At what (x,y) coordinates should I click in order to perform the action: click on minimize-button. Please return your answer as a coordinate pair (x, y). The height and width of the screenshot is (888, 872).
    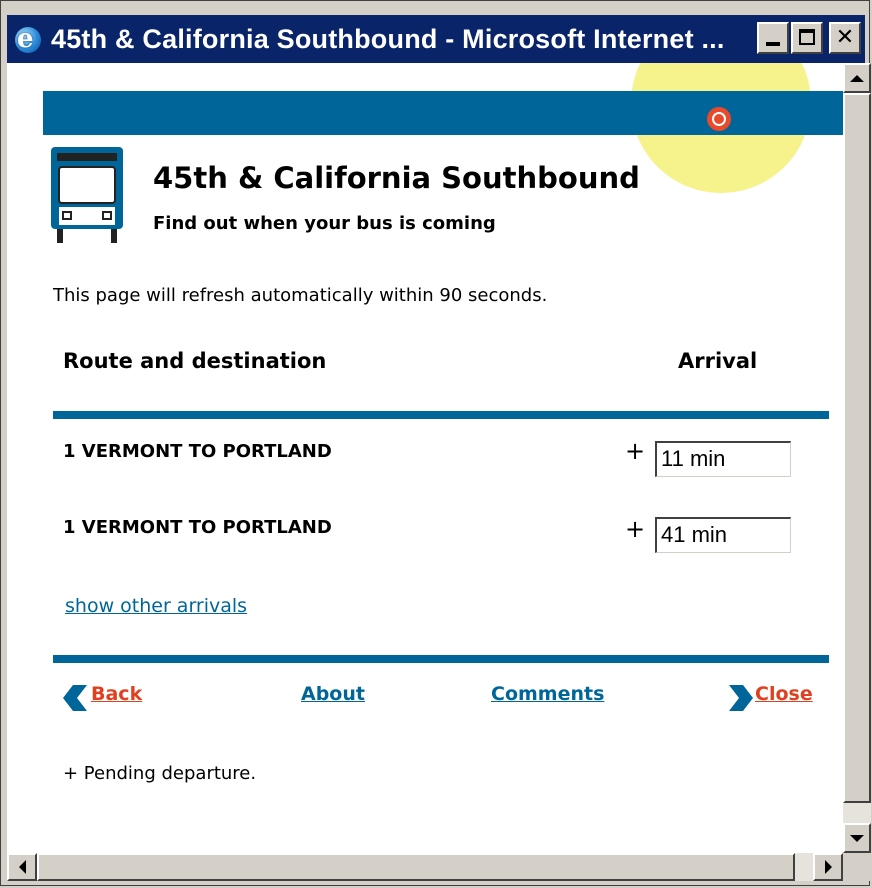
    Looking at the image, I should click on (773, 38).